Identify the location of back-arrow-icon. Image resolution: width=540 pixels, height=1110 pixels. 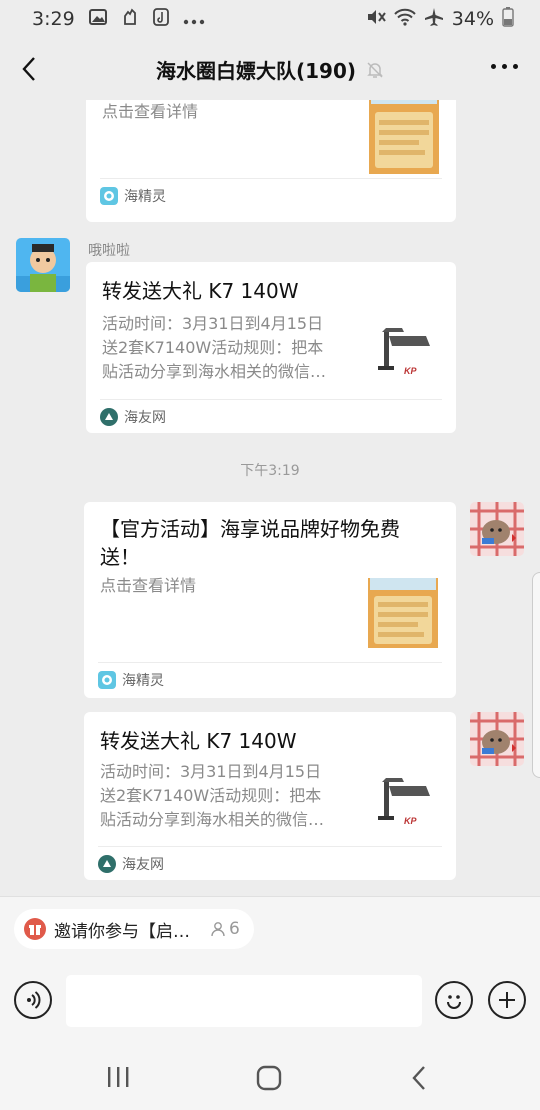
(418, 1078).